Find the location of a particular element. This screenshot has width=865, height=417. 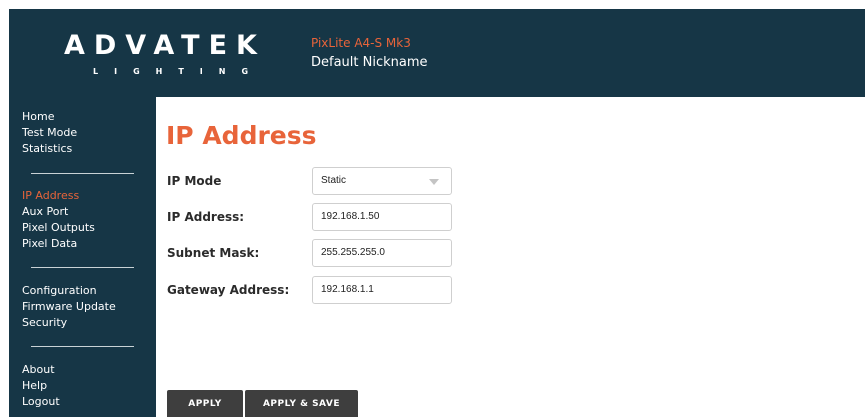

page-title: IP Address is located at coordinates (241, 135).